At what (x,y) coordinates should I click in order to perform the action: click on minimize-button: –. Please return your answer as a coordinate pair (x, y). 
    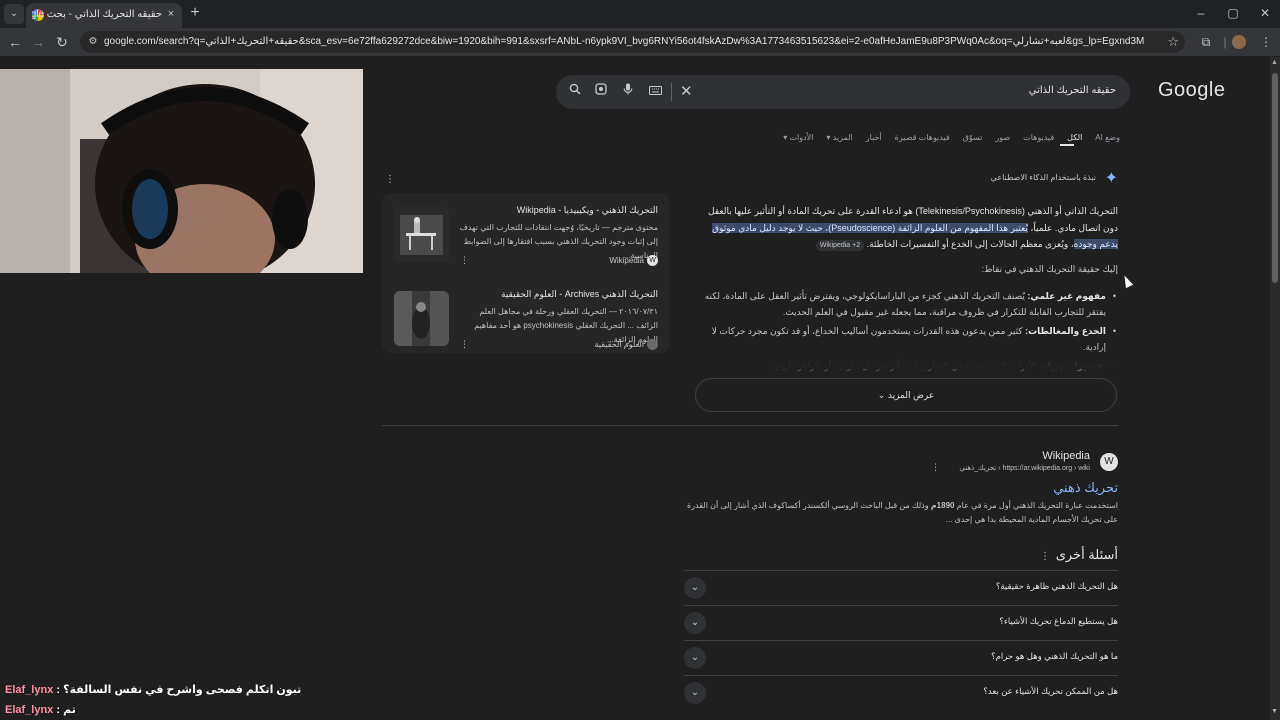
    Looking at the image, I should click on (1201, 13).